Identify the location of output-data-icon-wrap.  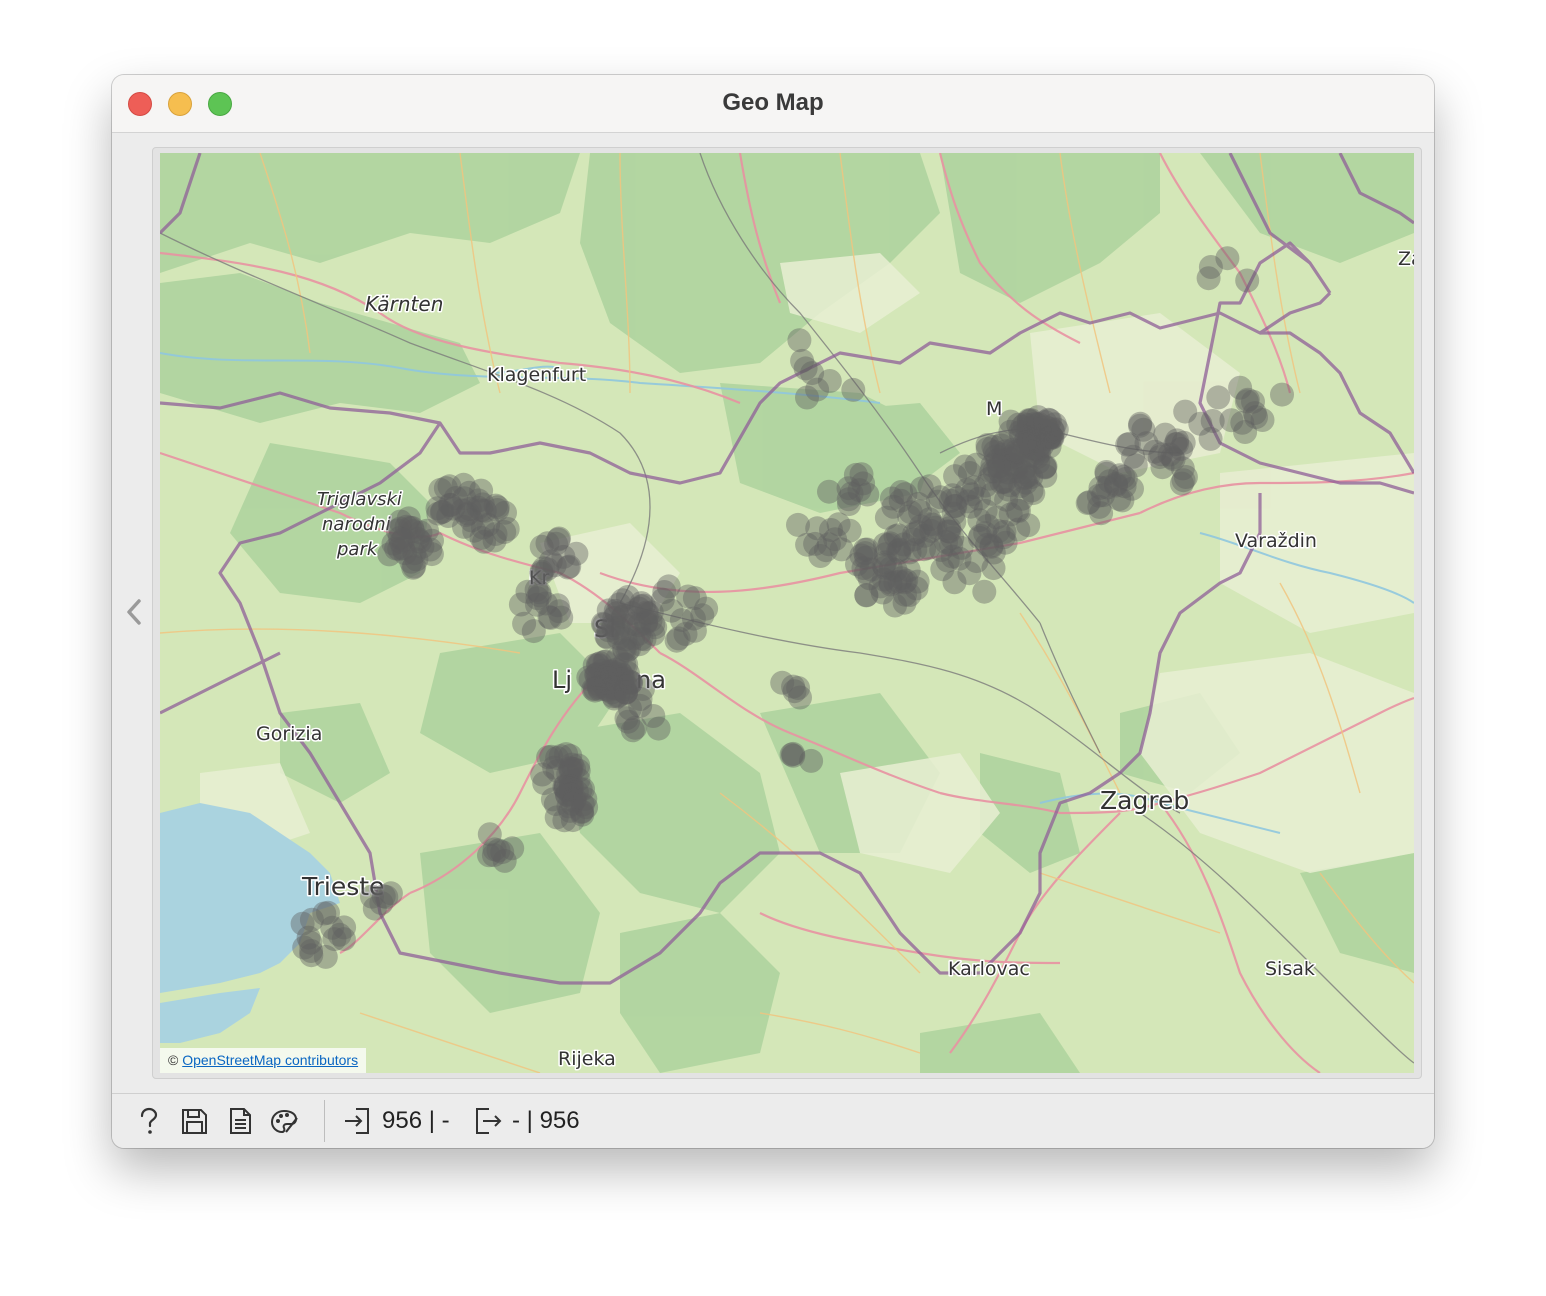
(488, 1121).